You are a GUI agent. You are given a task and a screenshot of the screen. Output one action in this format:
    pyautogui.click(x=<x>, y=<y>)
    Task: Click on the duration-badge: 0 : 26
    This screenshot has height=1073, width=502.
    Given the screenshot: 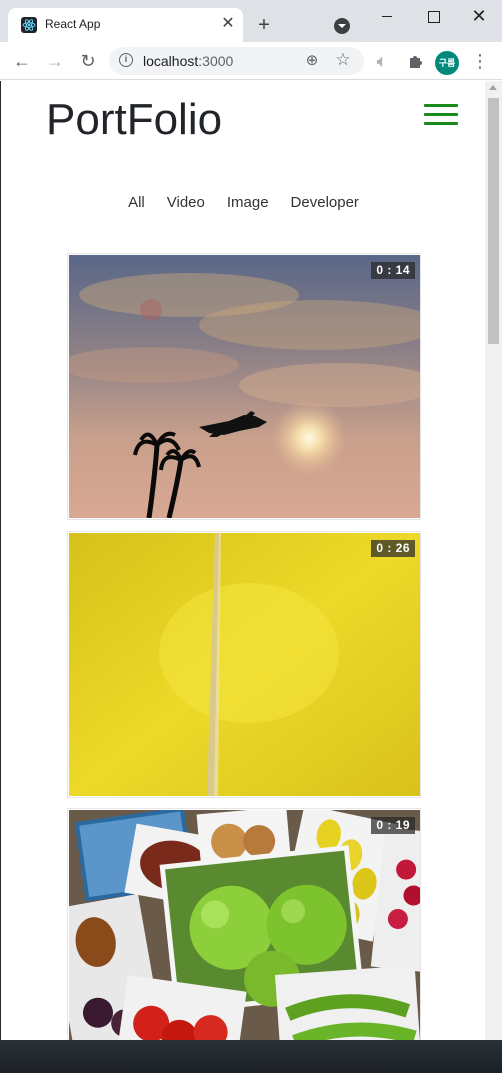 What is the action you would take?
    pyautogui.click(x=393, y=548)
    